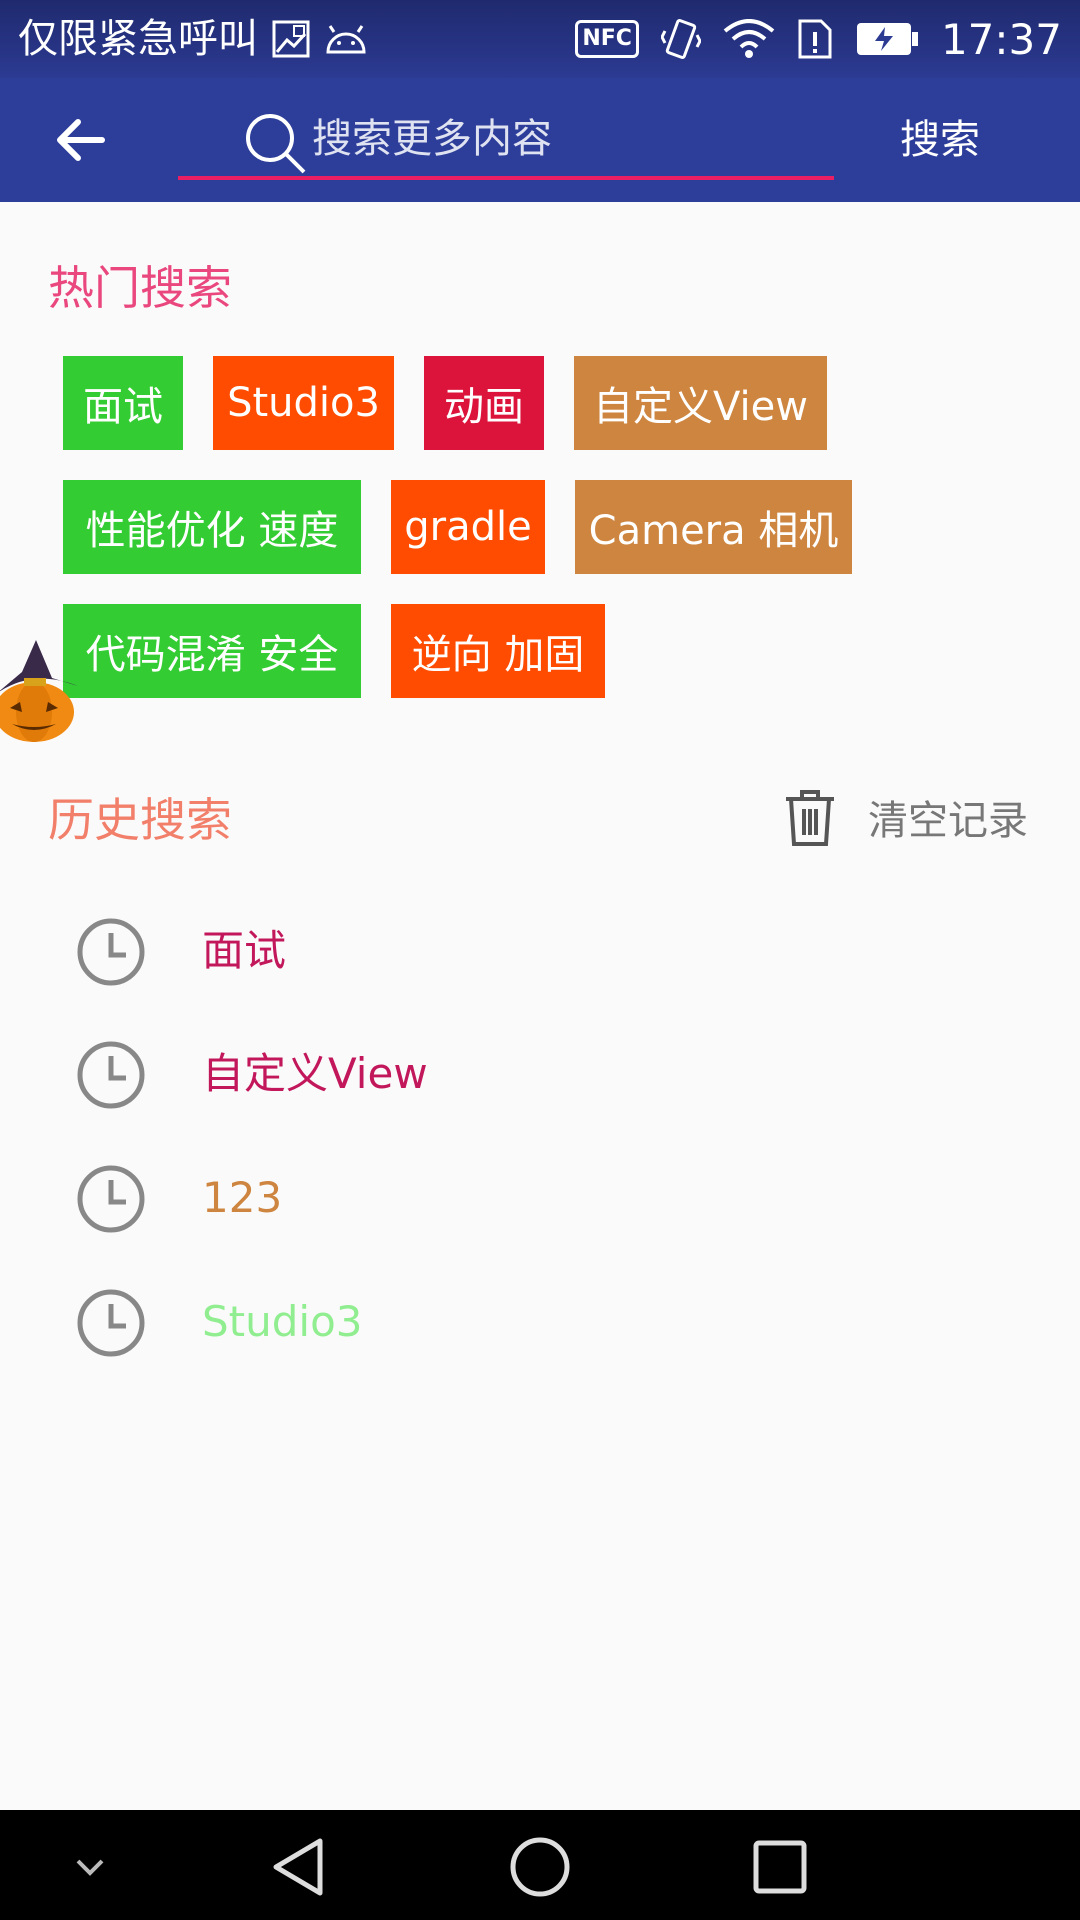  I want to click on home-circle-icon, so click(540, 1867).